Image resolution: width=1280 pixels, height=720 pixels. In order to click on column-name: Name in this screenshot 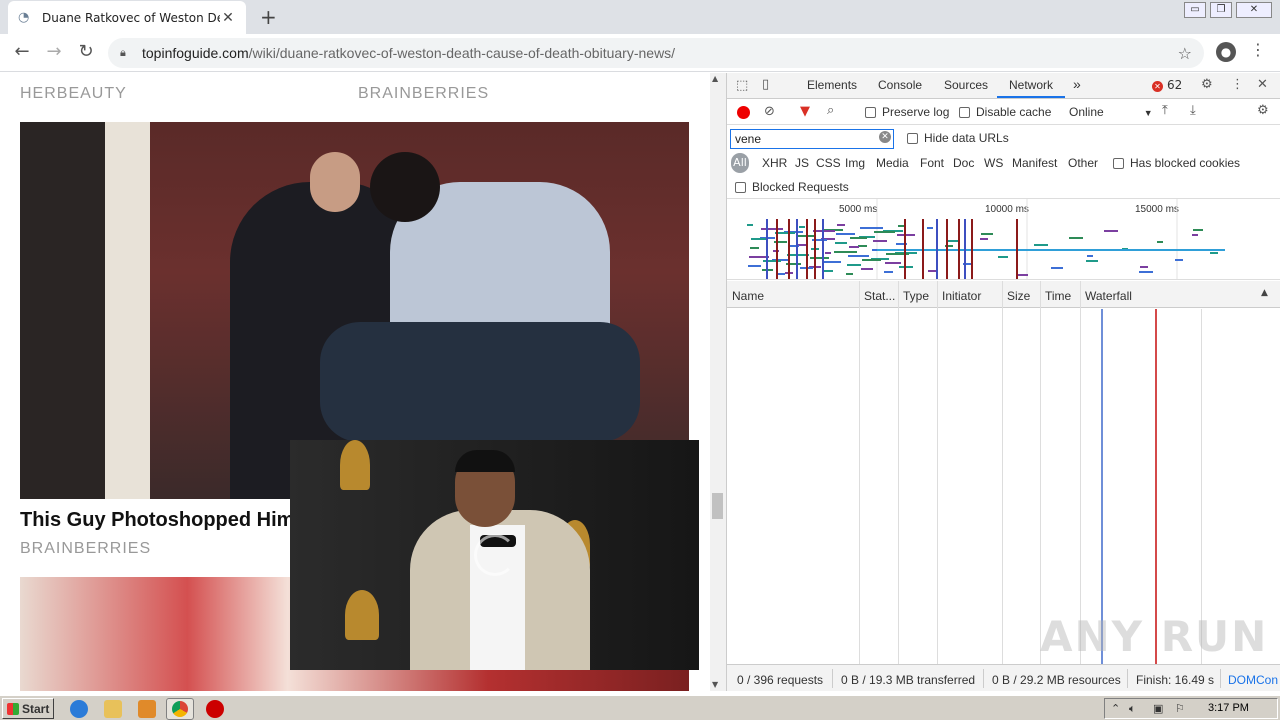, I will do `click(748, 296)`.